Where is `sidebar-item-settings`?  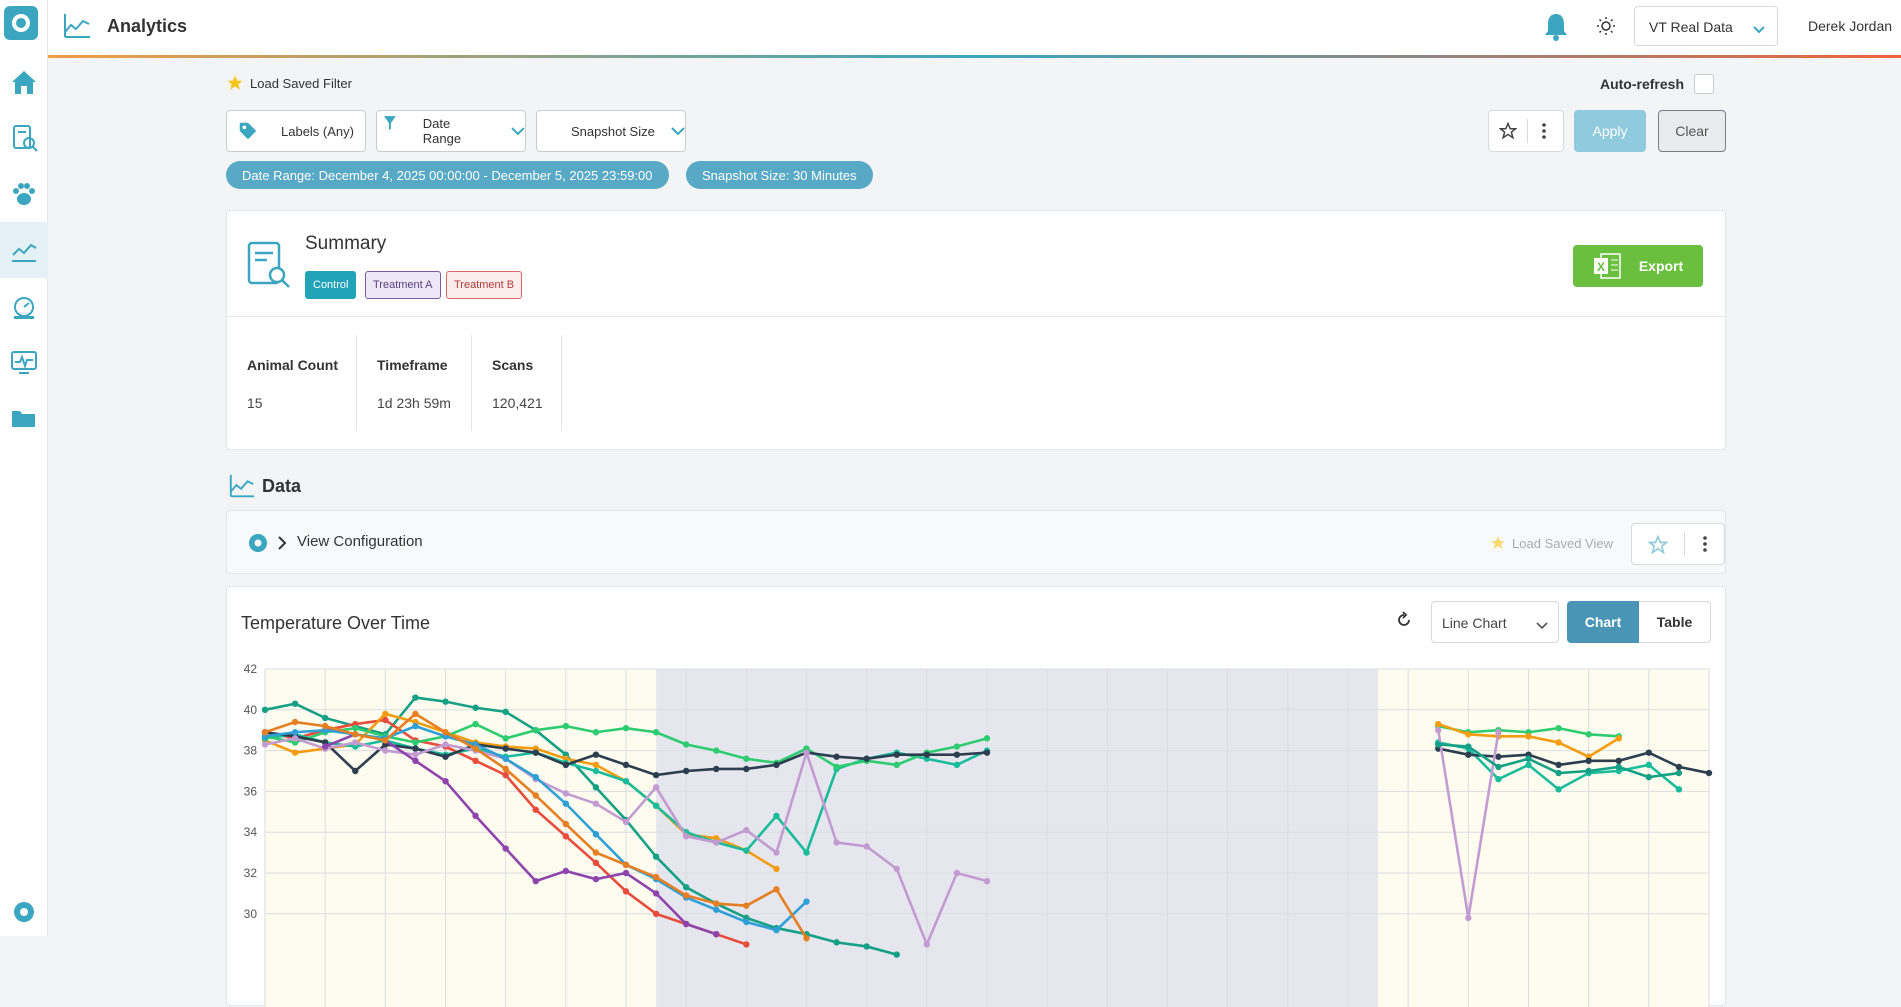 sidebar-item-settings is located at coordinates (24, 912).